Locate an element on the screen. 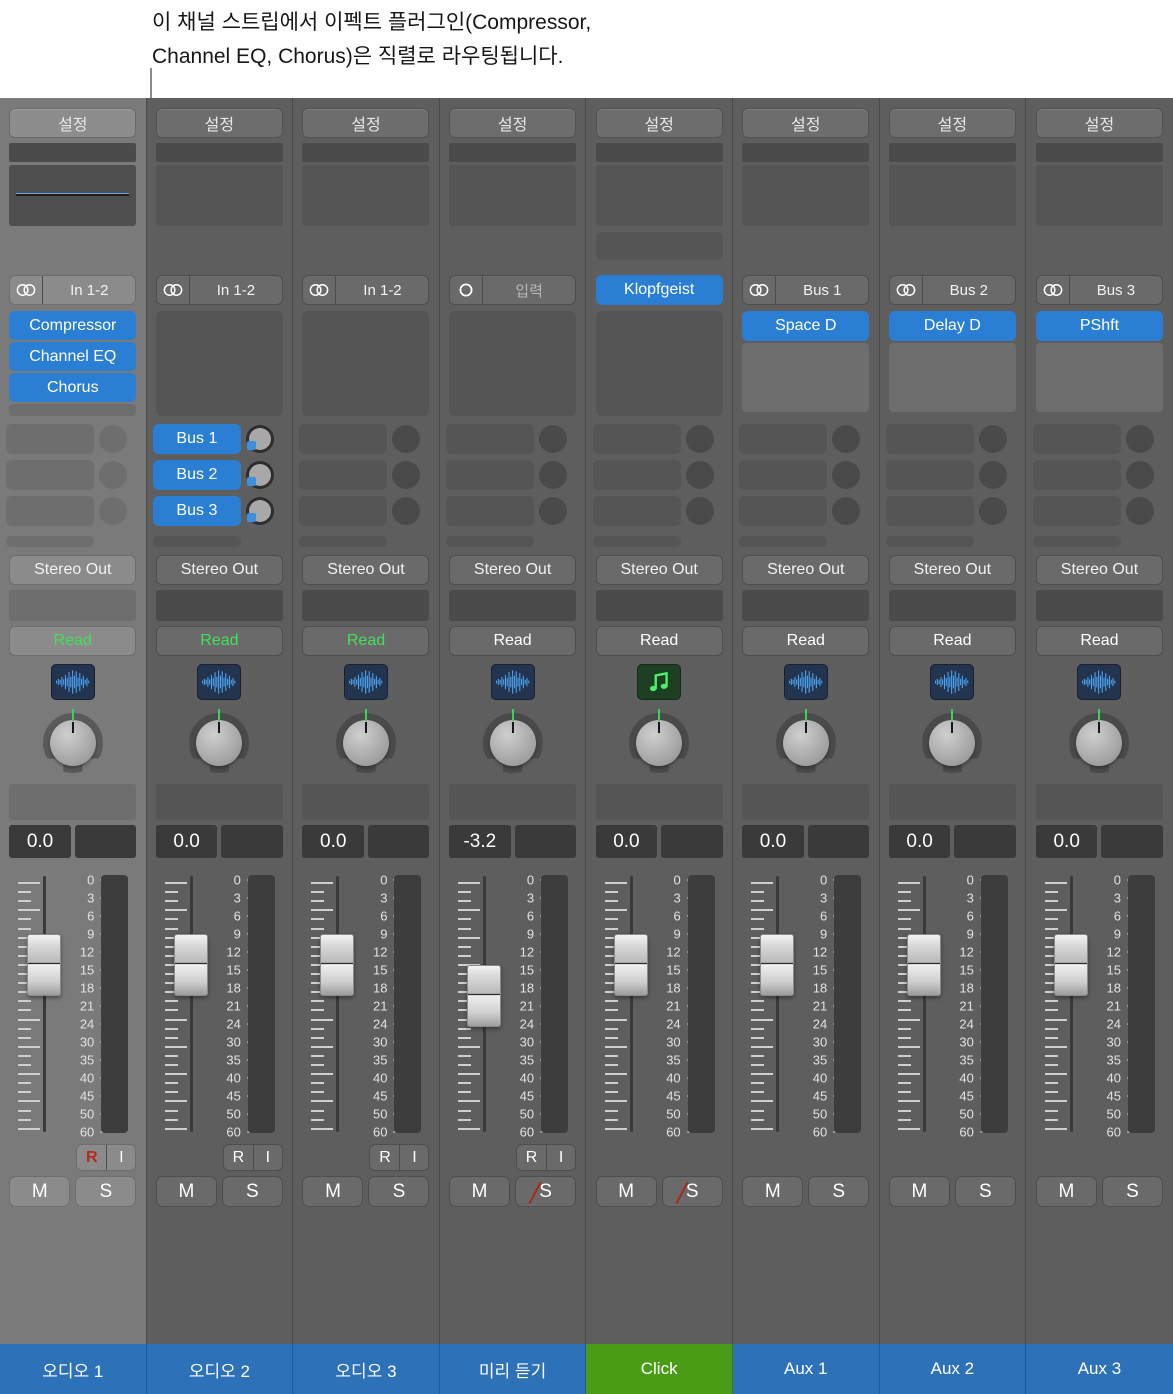  insert-slots: PShft is located at coordinates (1099, 363).